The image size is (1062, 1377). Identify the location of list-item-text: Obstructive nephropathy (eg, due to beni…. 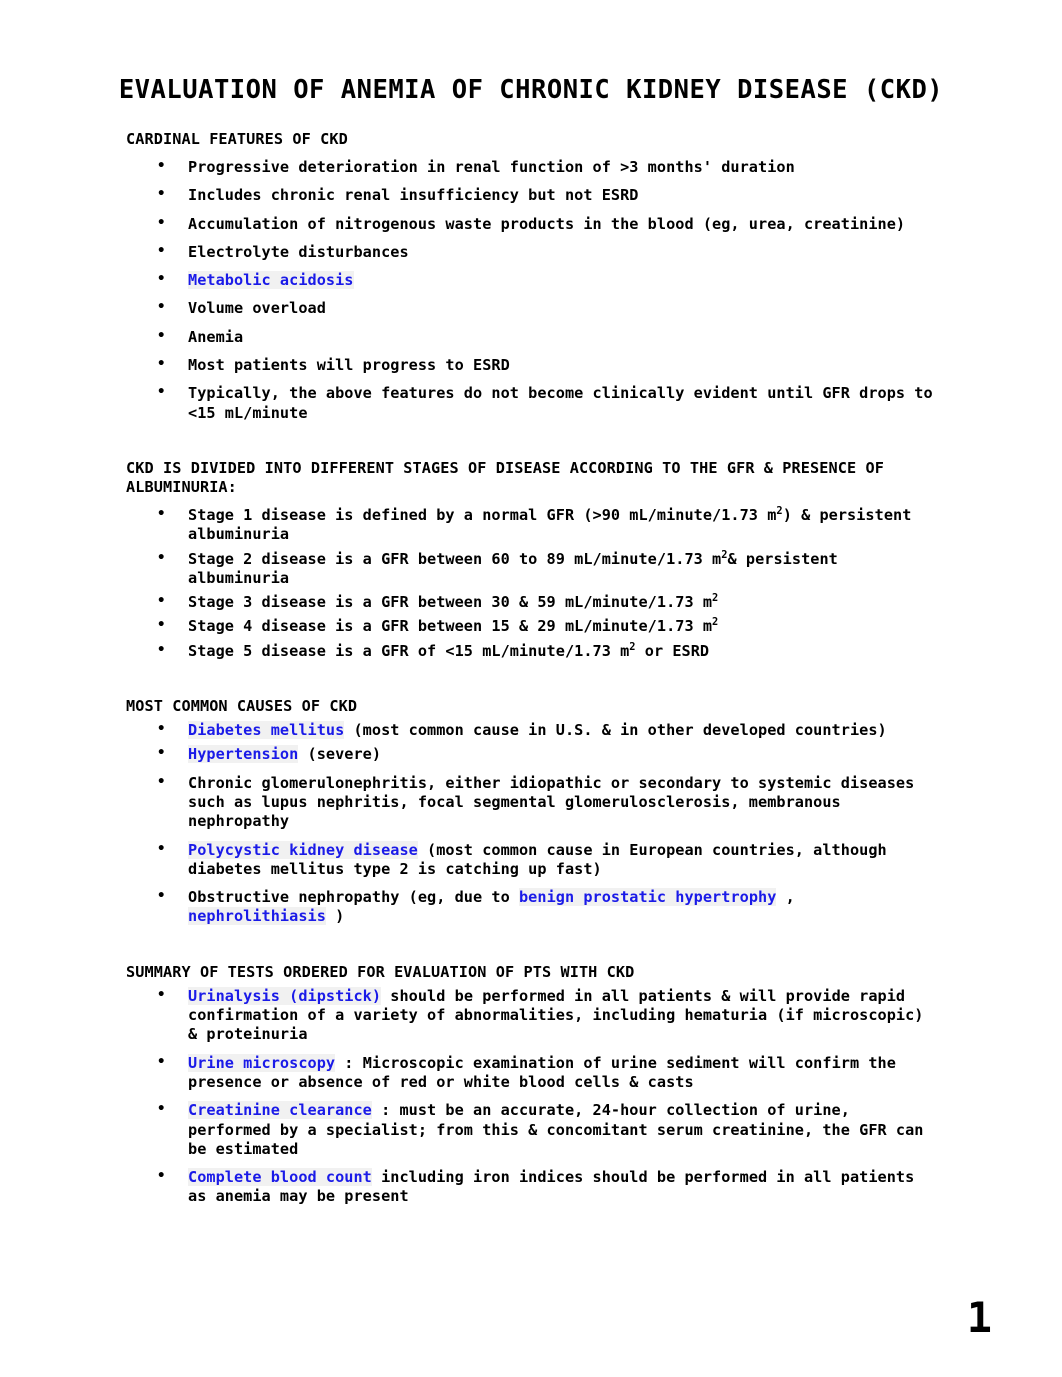
(563, 907).